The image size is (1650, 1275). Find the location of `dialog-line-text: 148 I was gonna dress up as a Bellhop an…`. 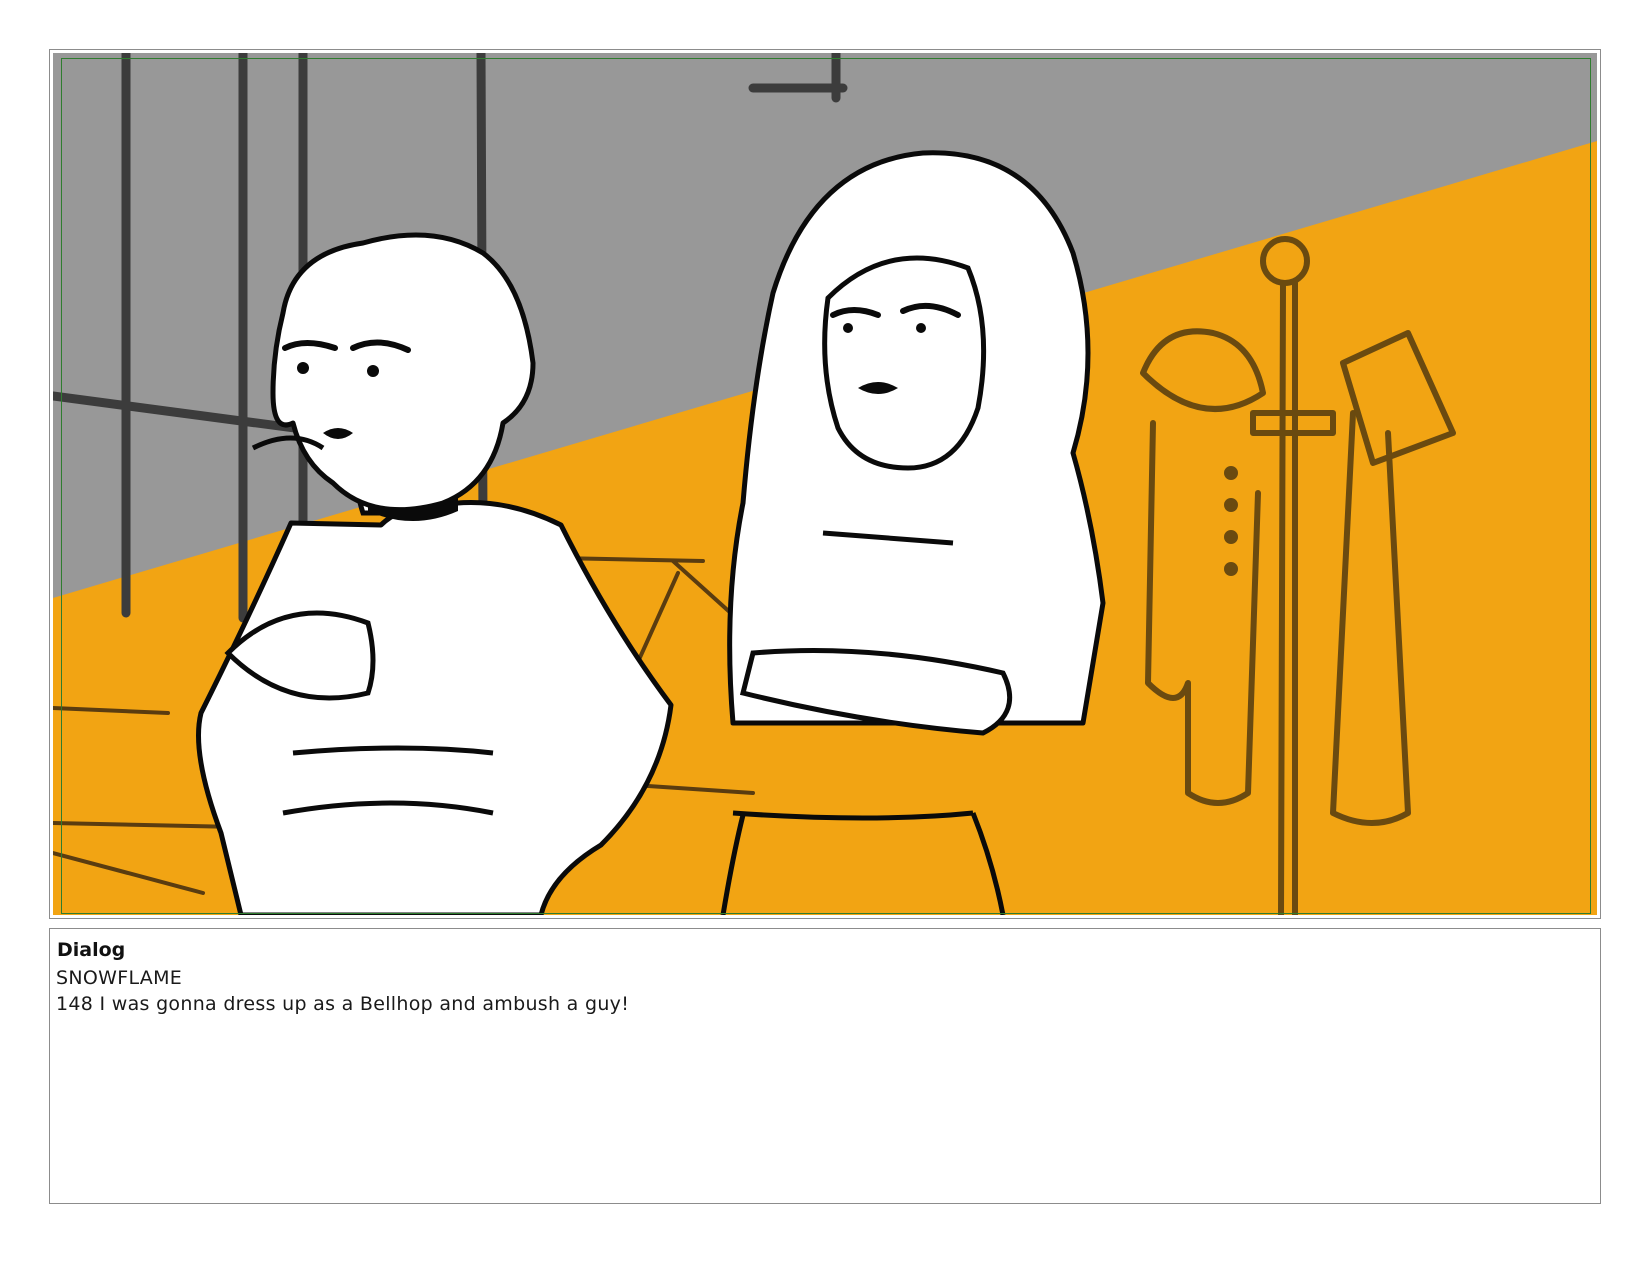

dialog-line-text: 148 I was gonna dress up as a Bellhop an… is located at coordinates (343, 1004).